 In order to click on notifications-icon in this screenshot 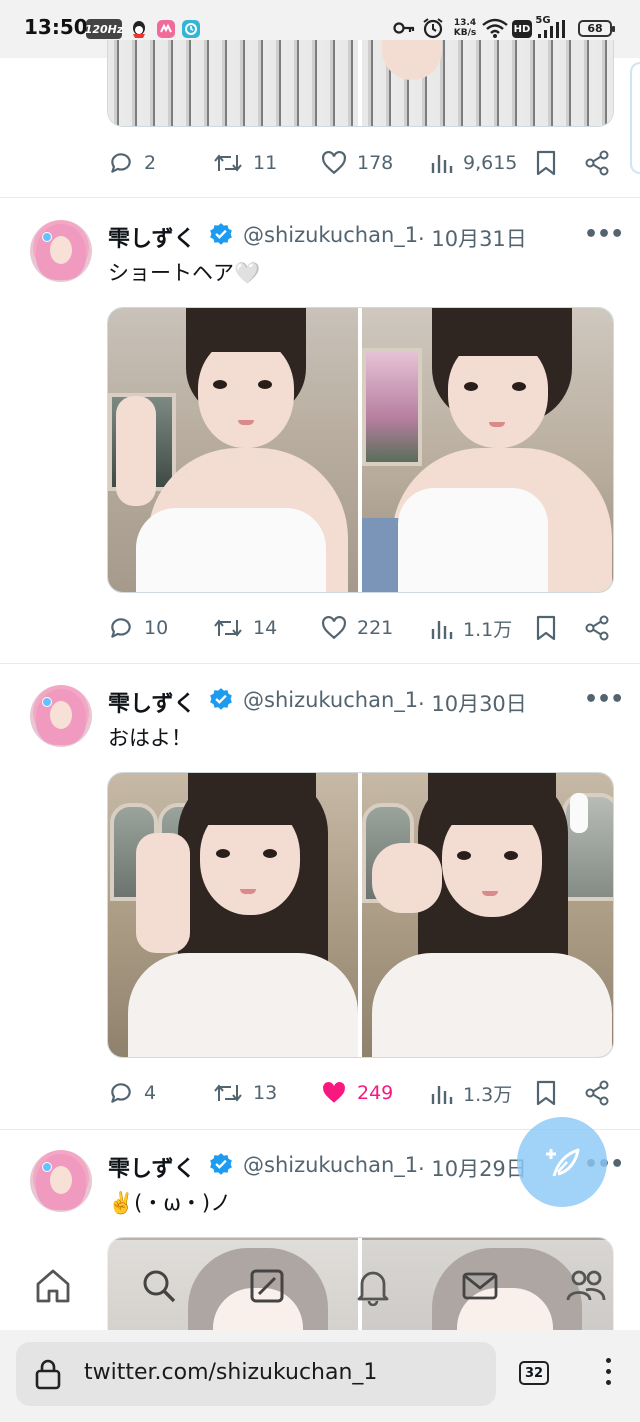, I will do `click(373, 1288)`.